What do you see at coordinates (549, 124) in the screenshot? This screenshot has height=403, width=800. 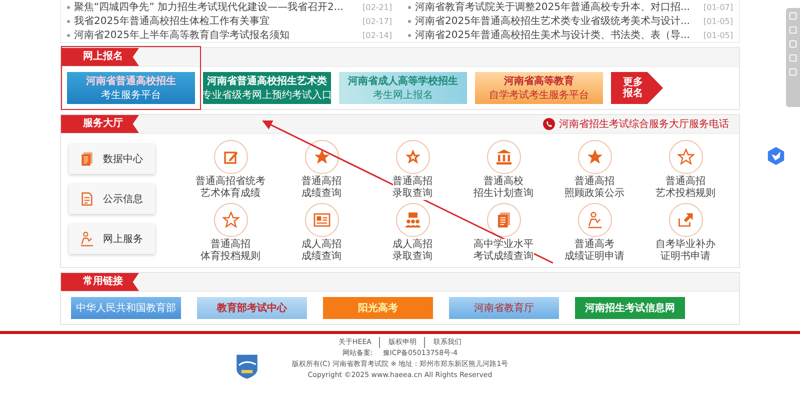 I see `phone-icon` at bounding box center [549, 124].